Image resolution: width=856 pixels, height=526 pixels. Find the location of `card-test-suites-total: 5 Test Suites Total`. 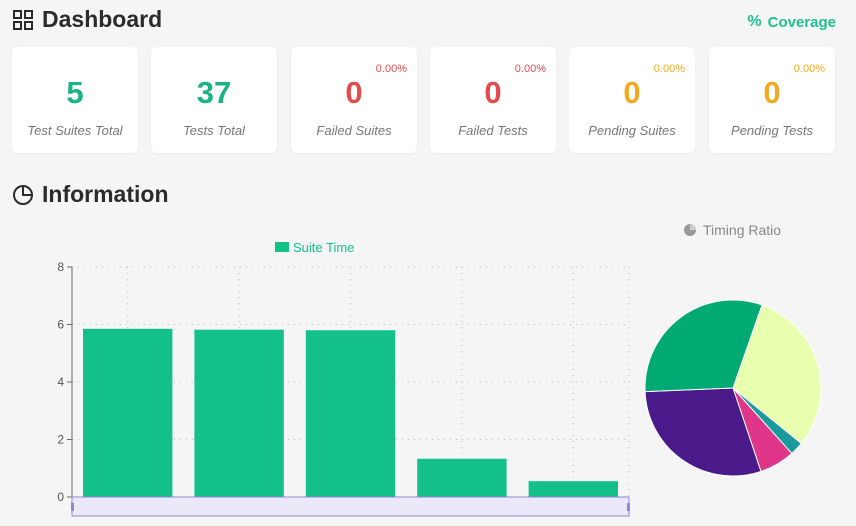

card-test-suites-total: 5 Test Suites Total is located at coordinates (75, 100).